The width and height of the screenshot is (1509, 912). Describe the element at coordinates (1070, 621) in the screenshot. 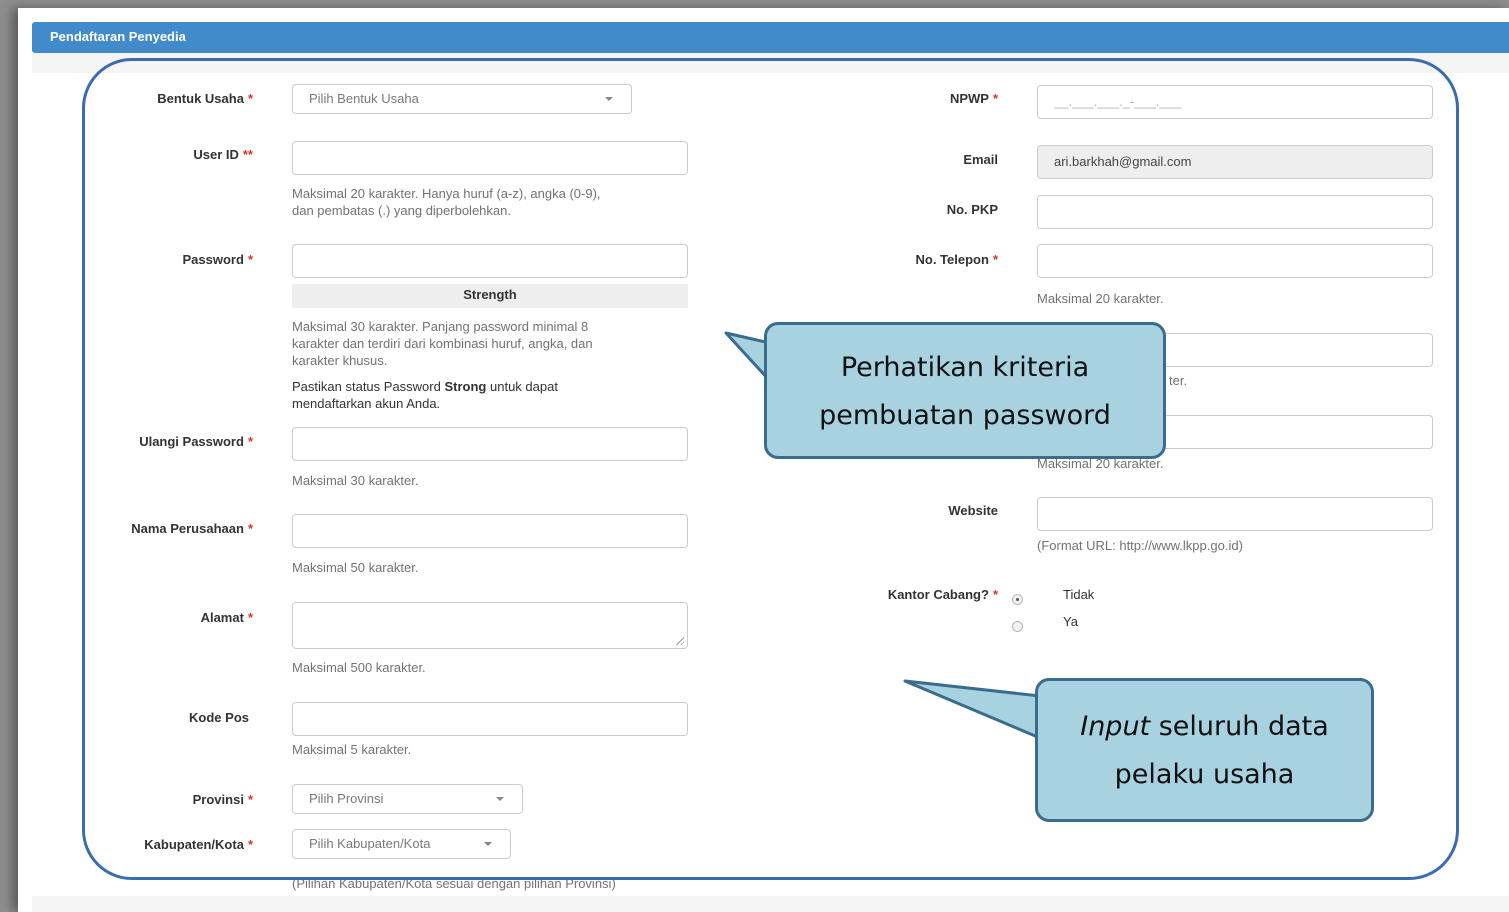

I see `radio-ya-label: Ya` at that location.